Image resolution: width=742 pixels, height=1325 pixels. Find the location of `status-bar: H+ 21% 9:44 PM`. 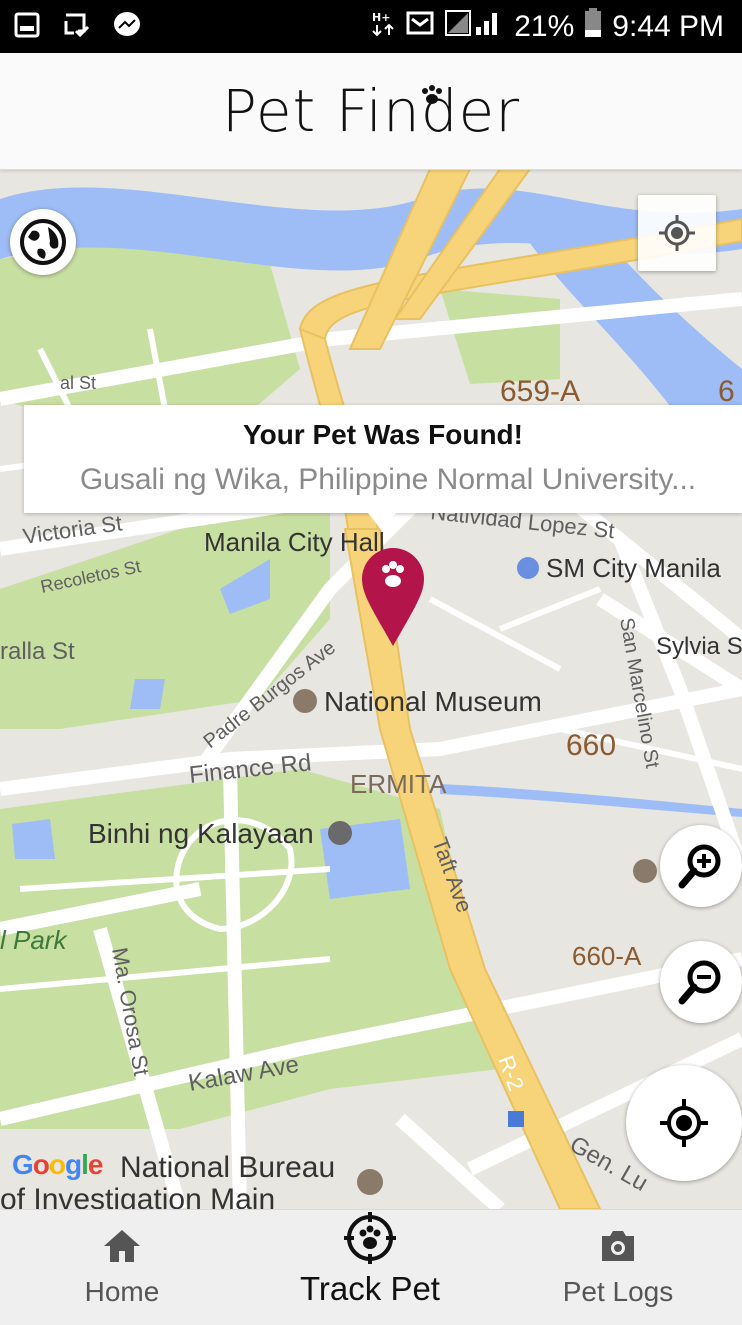

status-bar: H+ 21% 9:44 PM is located at coordinates (371, 26).